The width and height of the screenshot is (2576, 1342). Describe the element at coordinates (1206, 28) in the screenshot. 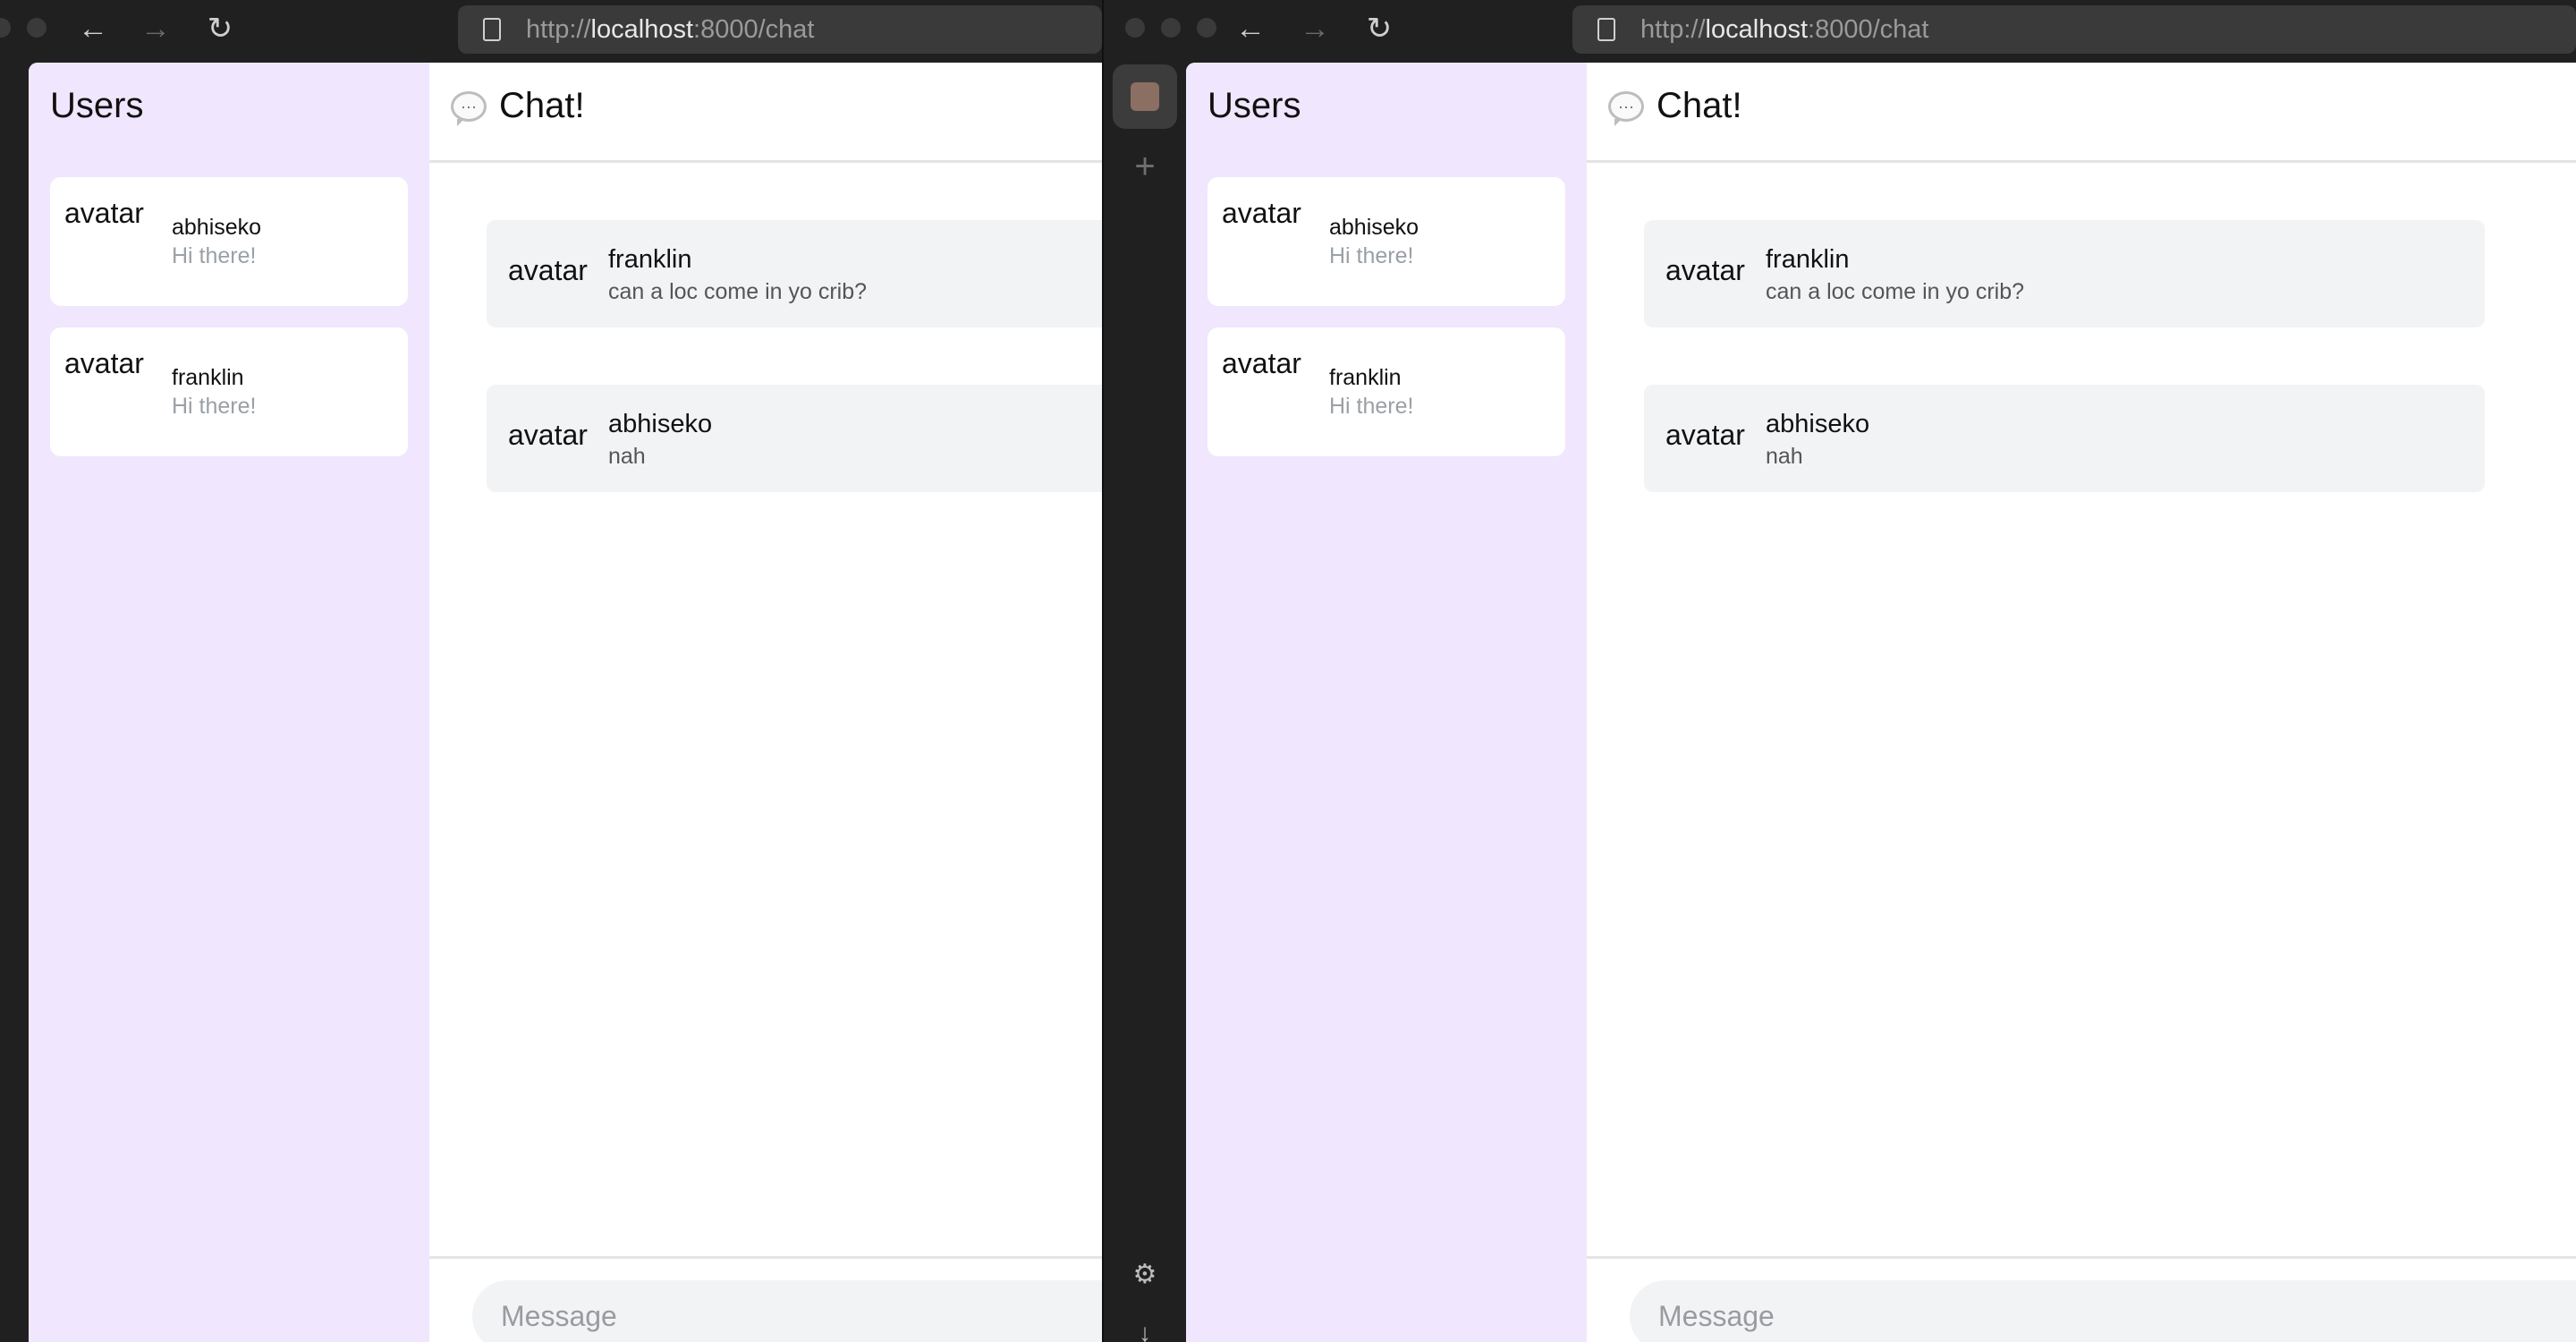

I see `zoom-window-button` at that location.